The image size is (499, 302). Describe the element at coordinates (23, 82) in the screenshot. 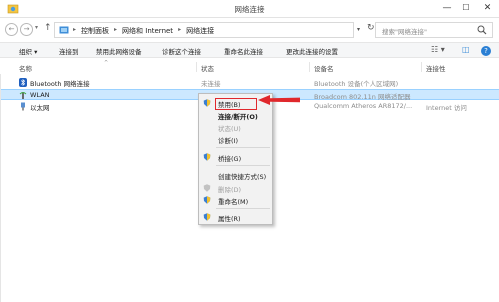

I see `bluetooth-icon` at that location.